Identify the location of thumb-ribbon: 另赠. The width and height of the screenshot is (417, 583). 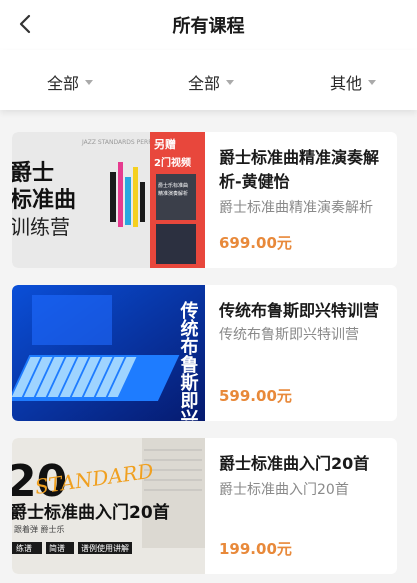
(165, 144).